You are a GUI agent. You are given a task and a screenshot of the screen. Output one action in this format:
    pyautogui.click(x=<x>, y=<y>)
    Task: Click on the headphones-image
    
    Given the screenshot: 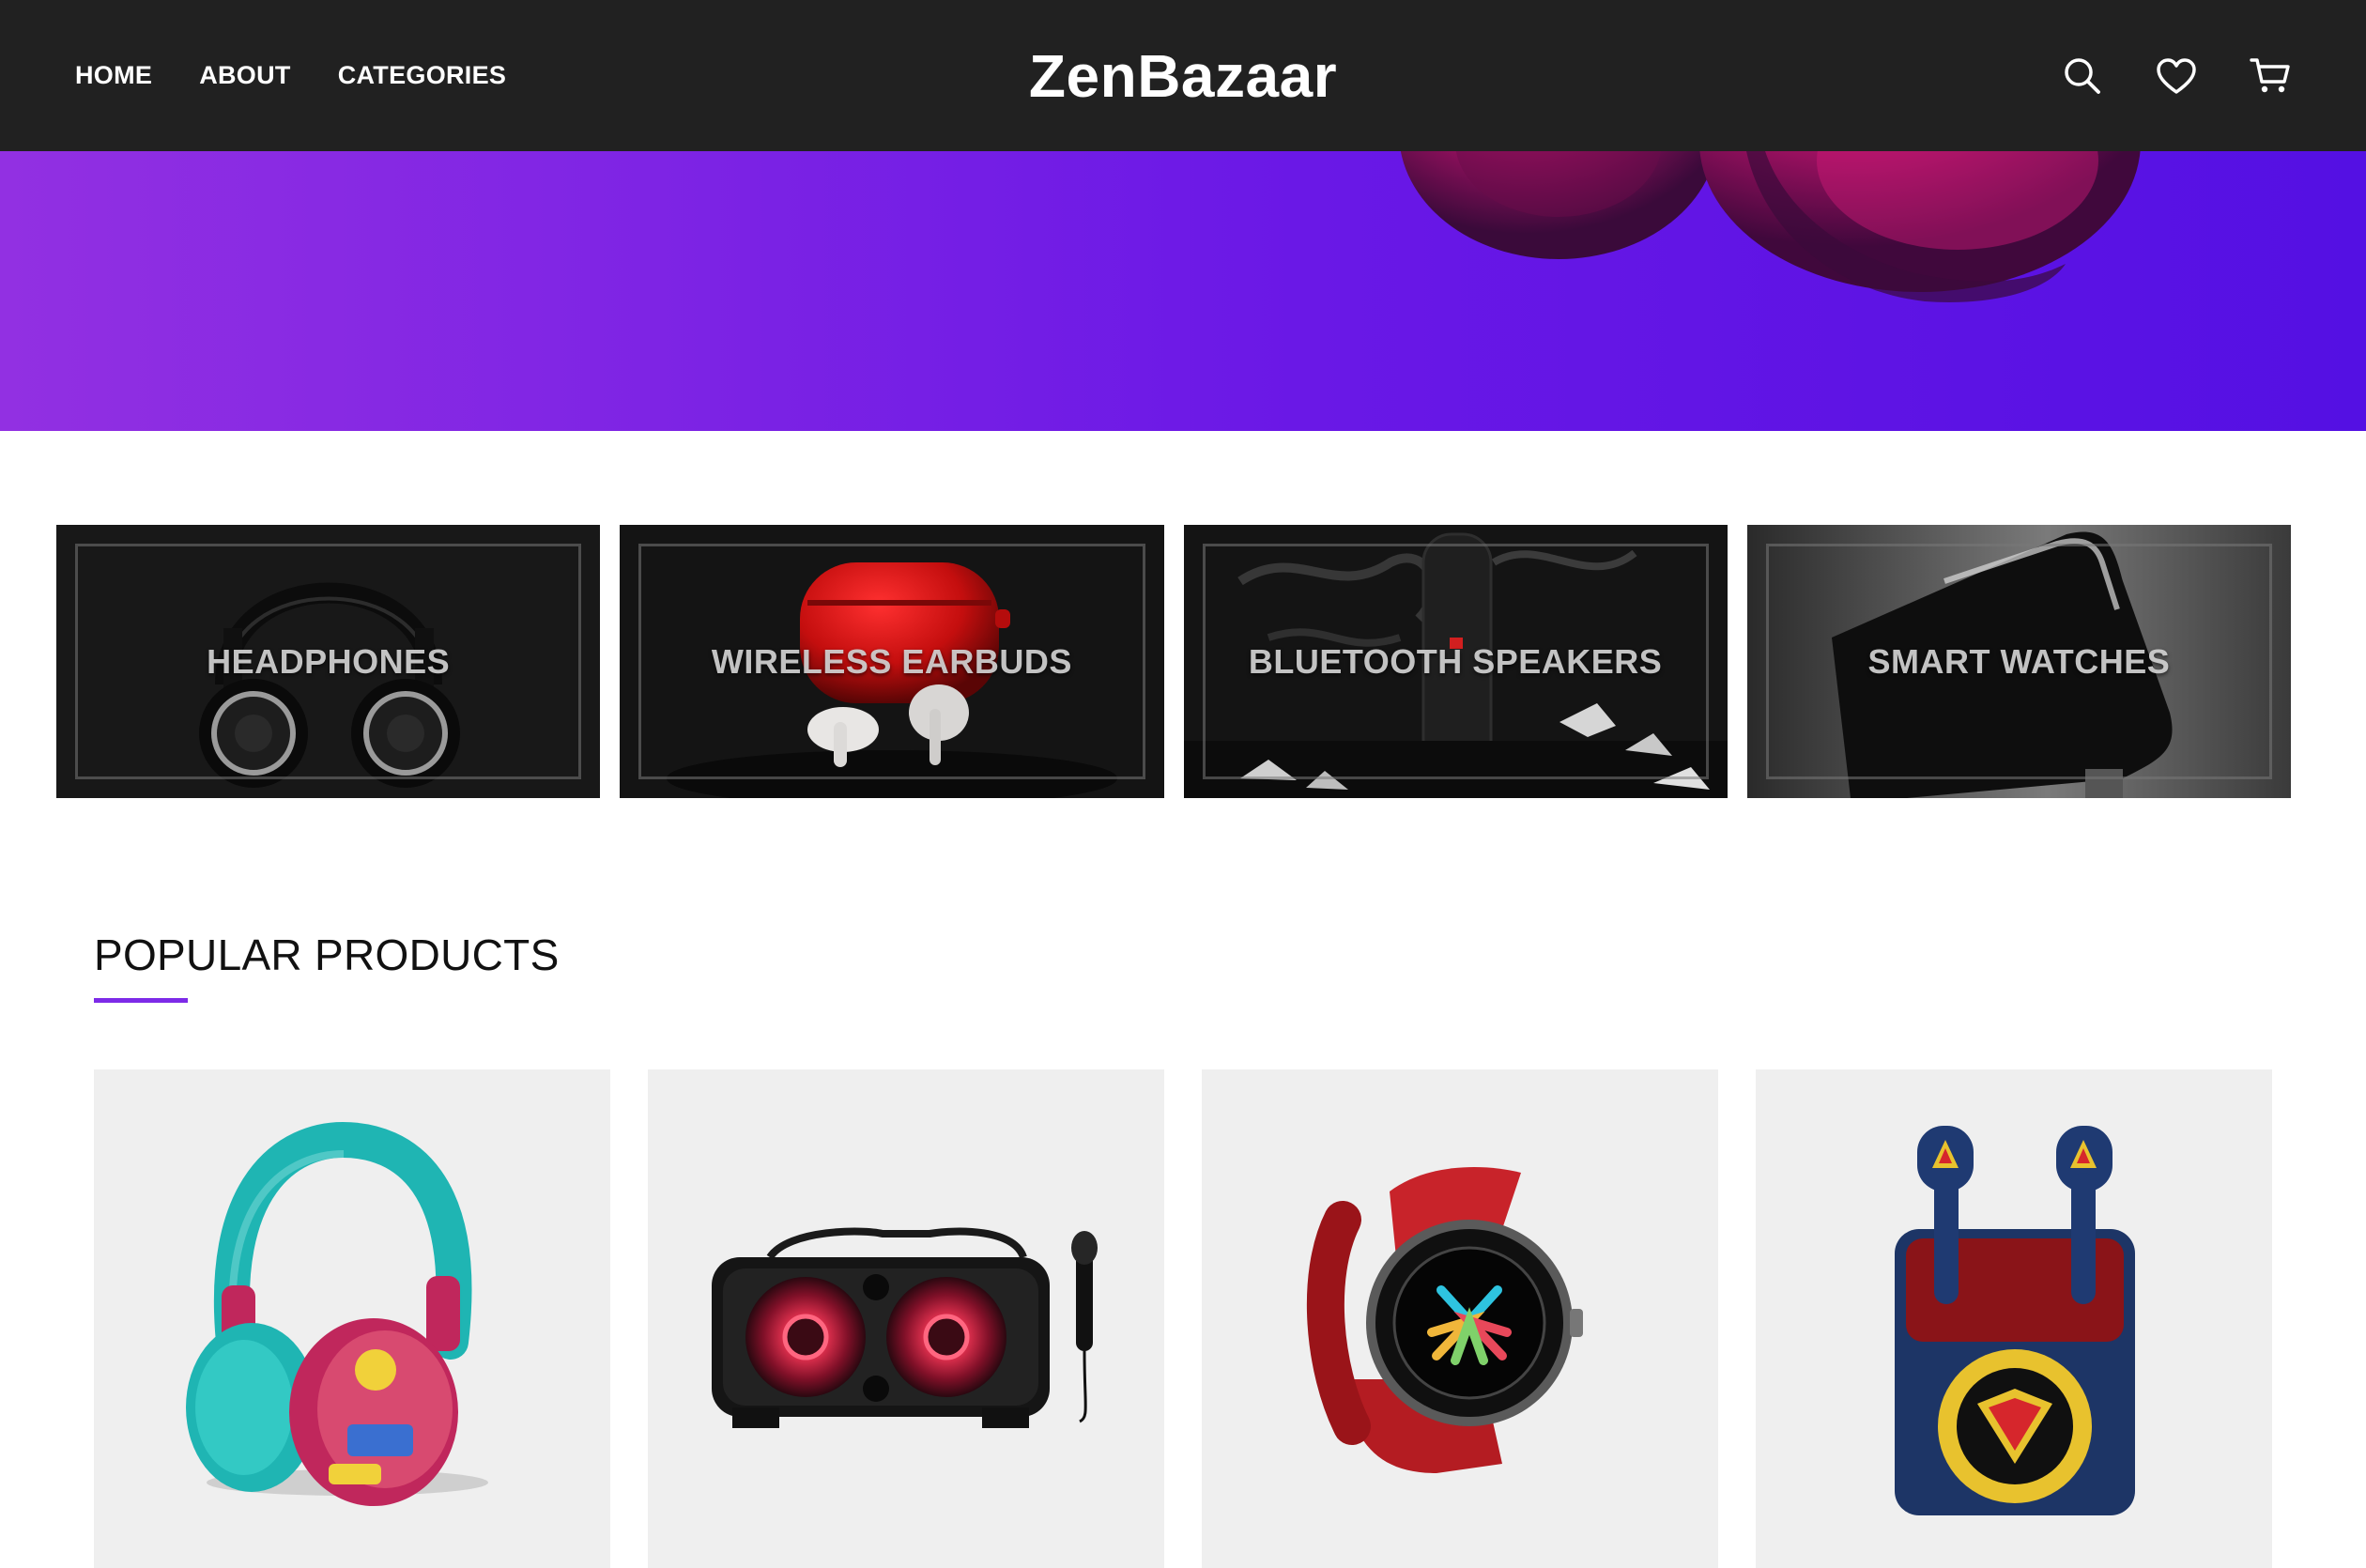 What is the action you would take?
    pyautogui.click(x=337, y=1314)
    